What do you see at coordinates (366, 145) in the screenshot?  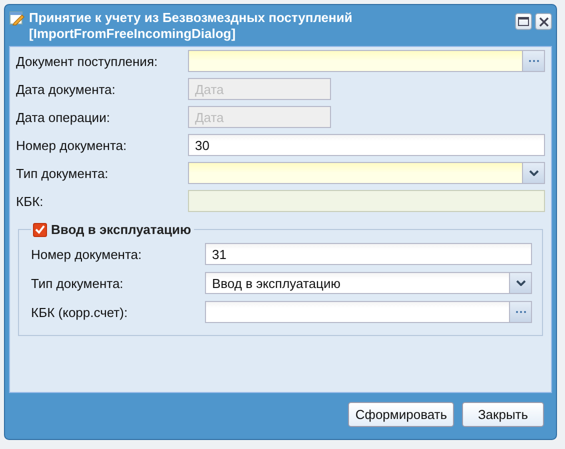 I see `input-field: 30` at bounding box center [366, 145].